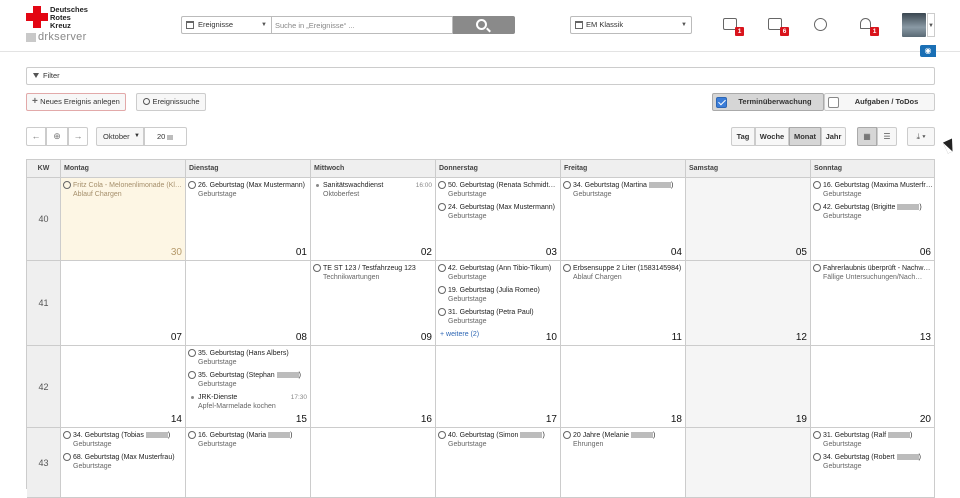 This screenshot has height=498, width=960. Describe the element at coordinates (123, 303) in the screenshot. I see `day-cell: 07` at that location.